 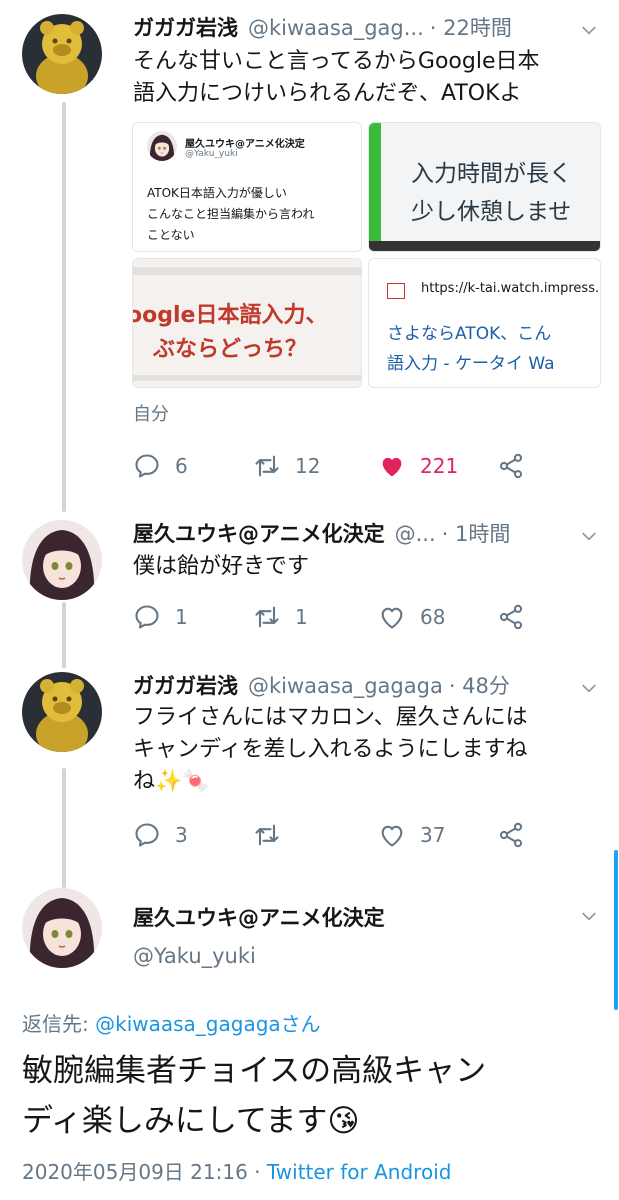 I want to click on media-screen-photo: 入力時間が長く 少し休憩しませ, so click(x=484, y=187).